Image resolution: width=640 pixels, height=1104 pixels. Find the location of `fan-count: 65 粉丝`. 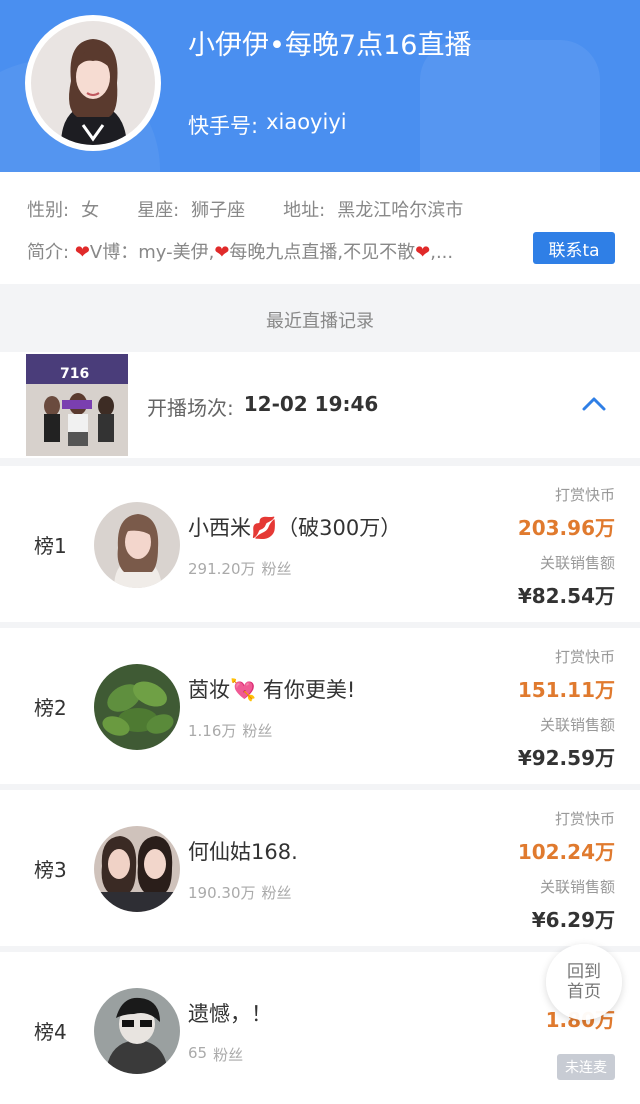

fan-count: 65 粉丝 is located at coordinates (215, 1054).